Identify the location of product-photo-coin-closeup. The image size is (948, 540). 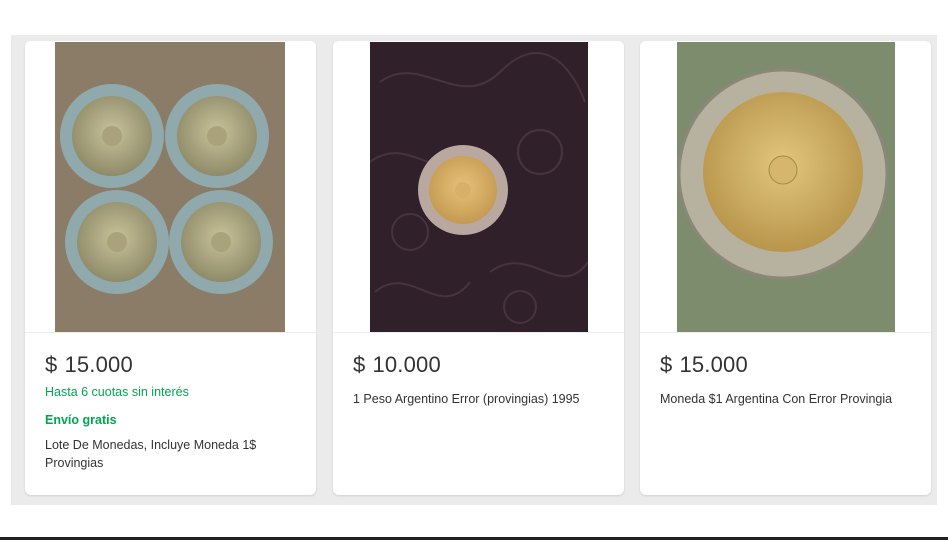
(786, 187).